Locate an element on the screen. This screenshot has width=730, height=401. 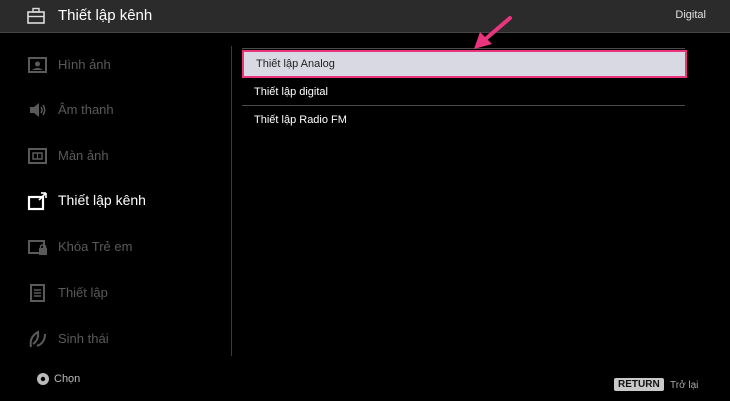
sidebar-item-label: Thiết lập is located at coordinates (83, 292).